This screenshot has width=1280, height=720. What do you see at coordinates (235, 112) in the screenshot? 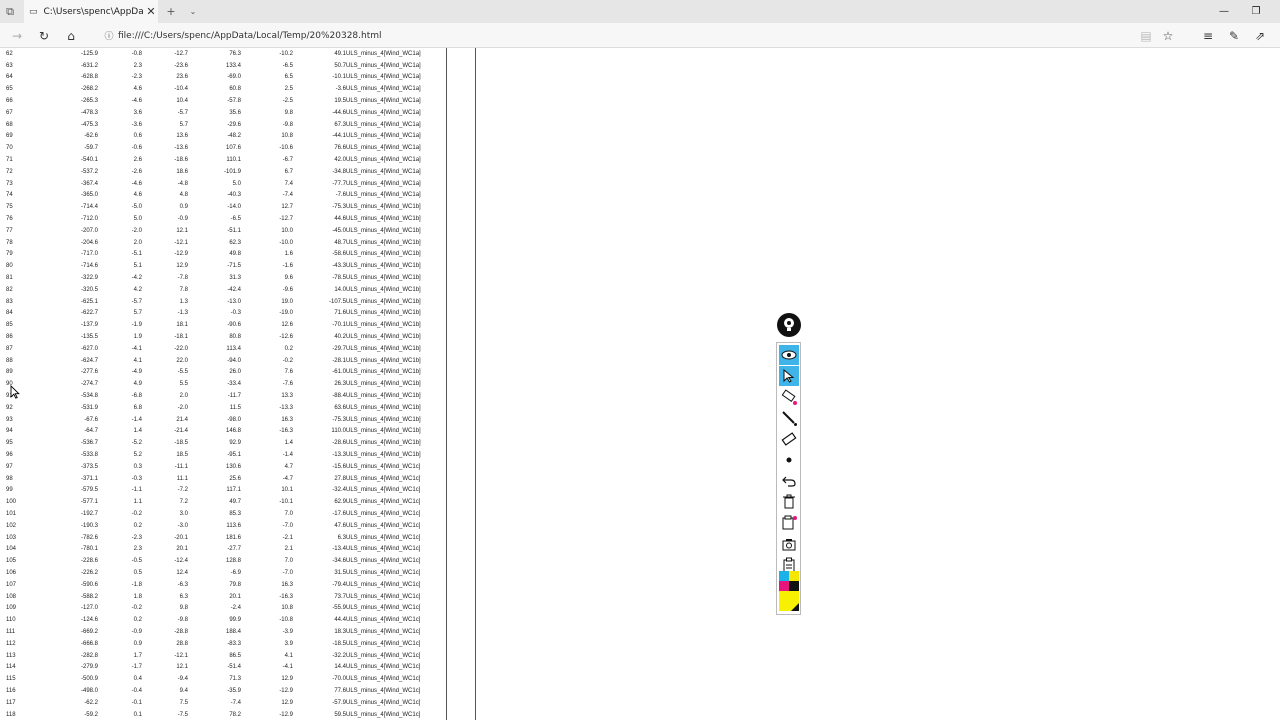
I see `col-value-4-cell: 35.6` at bounding box center [235, 112].